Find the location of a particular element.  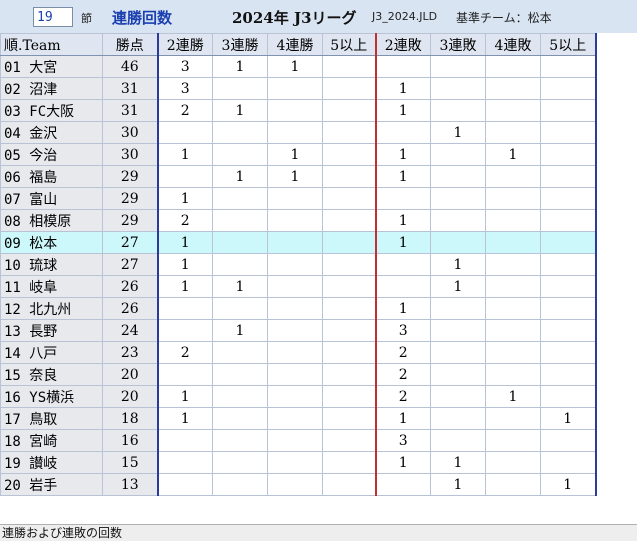

table-row: 03 FC大阪 31 2 1 1 is located at coordinates (298, 110).